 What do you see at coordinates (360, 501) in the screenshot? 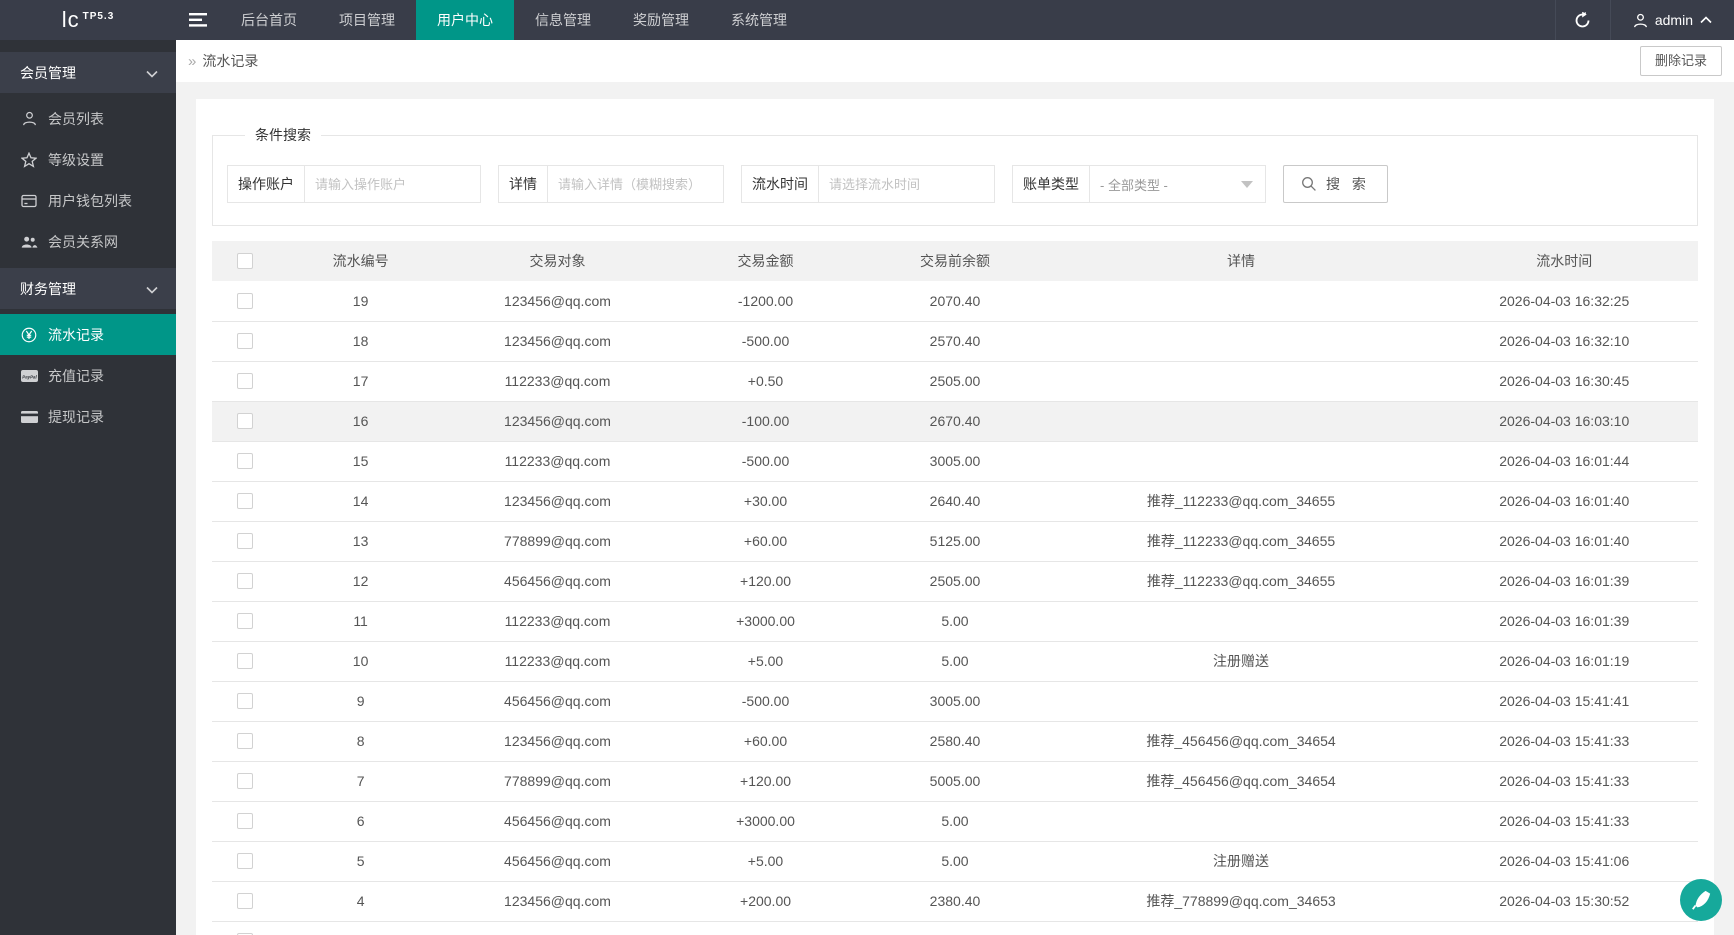
I see `flow-id-cell: 14` at bounding box center [360, 501].